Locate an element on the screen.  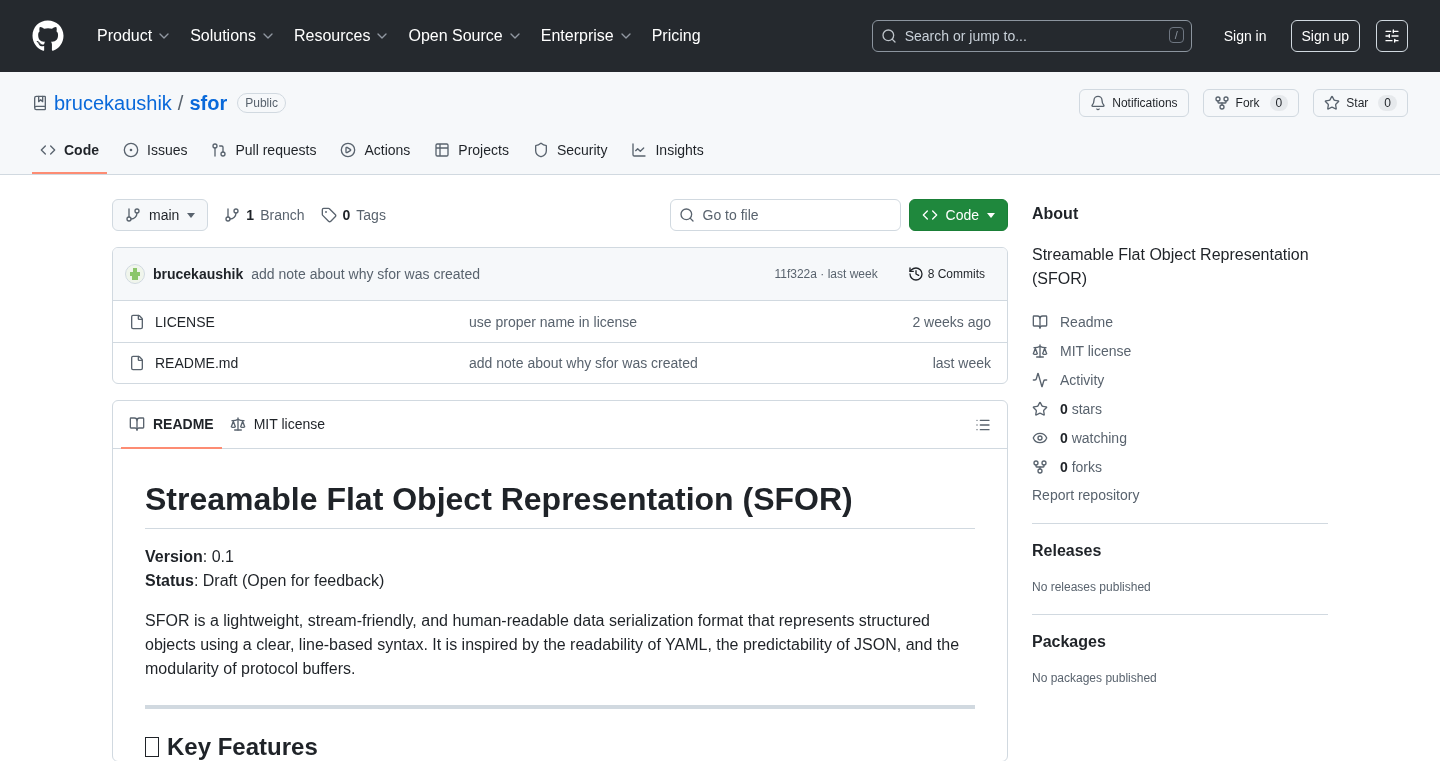
star-button: Star 0 is located at coordinates (1360, 103).